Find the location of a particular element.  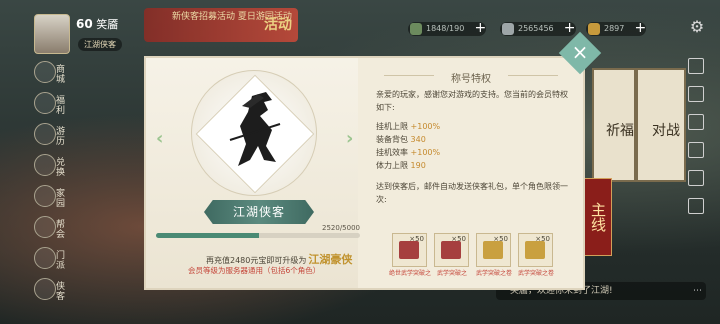

perk-name: 体力上限 is located at coordinates (392, 165).